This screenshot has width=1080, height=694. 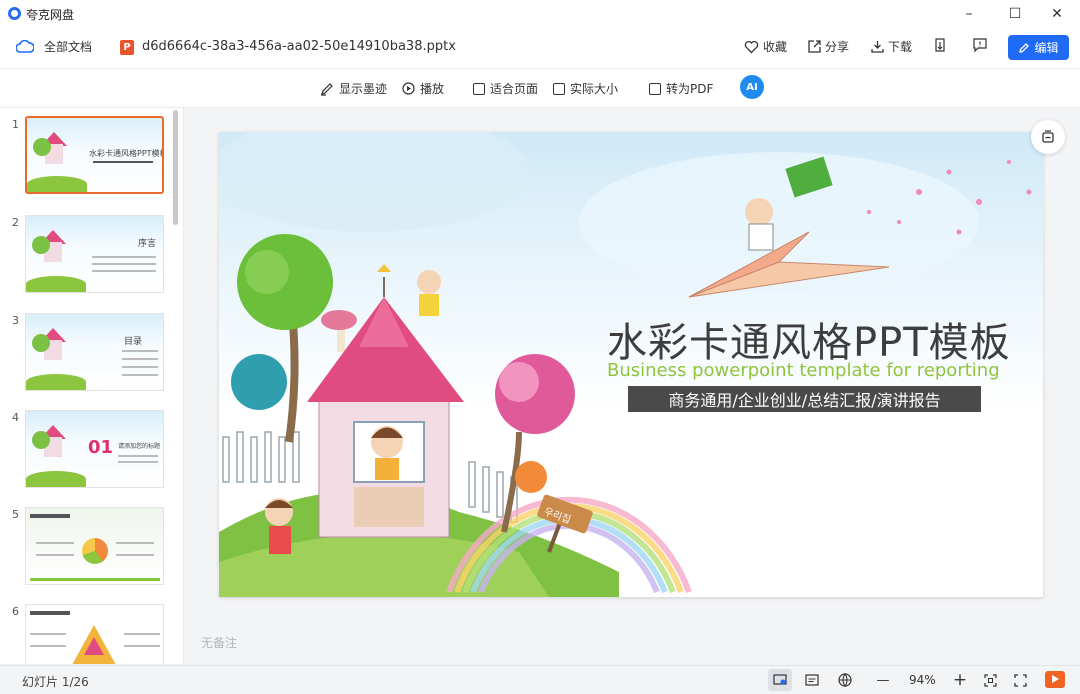 I want to click on thumbnail-number: 4, so click(x=15, y=417).